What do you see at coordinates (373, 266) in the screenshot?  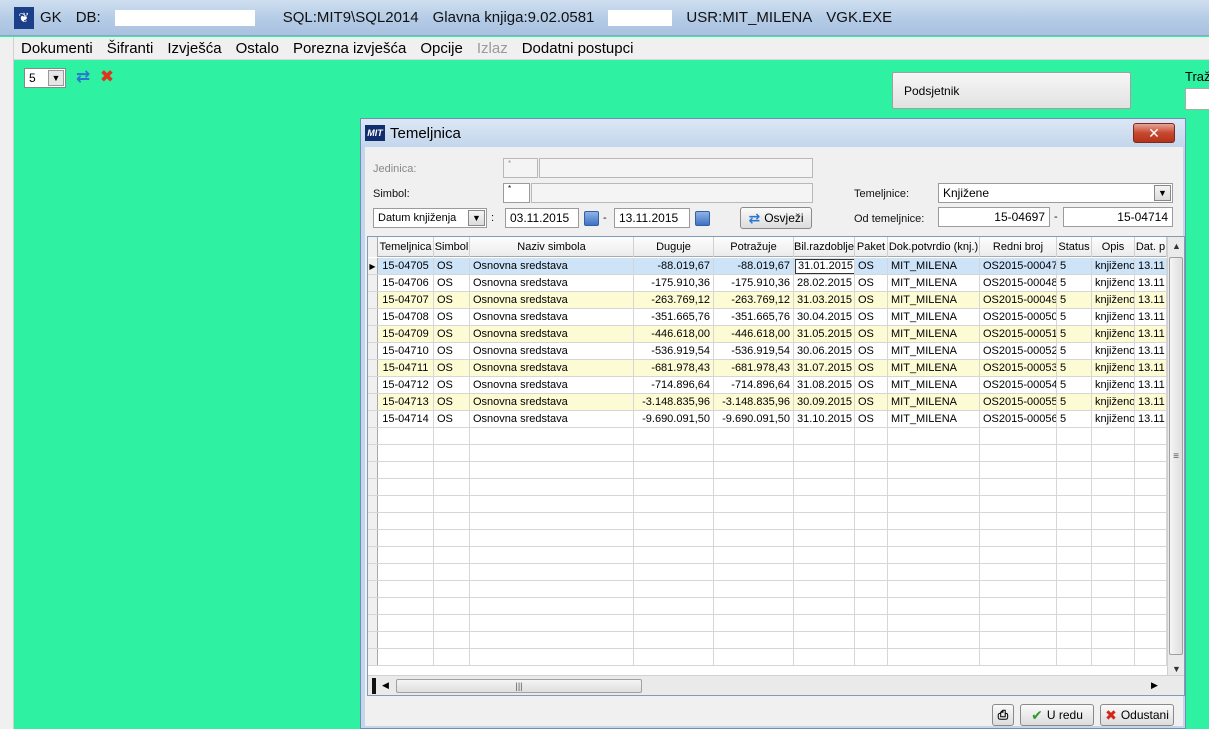 I see `row-indicator: ▶` at bounding box center [373, 266].